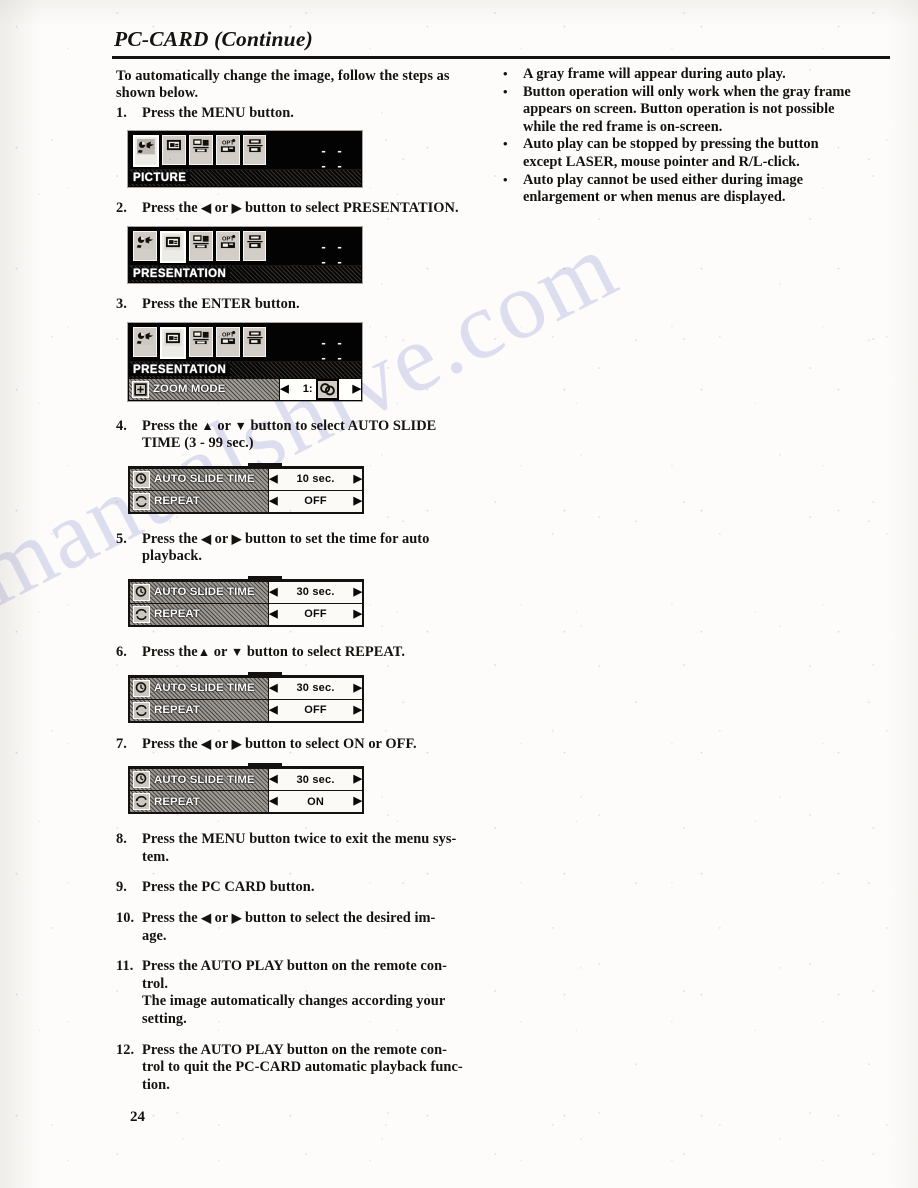 The width and height of the screenshot is (918, 1188). What do you see at coordinates (221, 917) in the screenshot?
I see `step-10-text-mid: or` at bounding box center [221, 917].